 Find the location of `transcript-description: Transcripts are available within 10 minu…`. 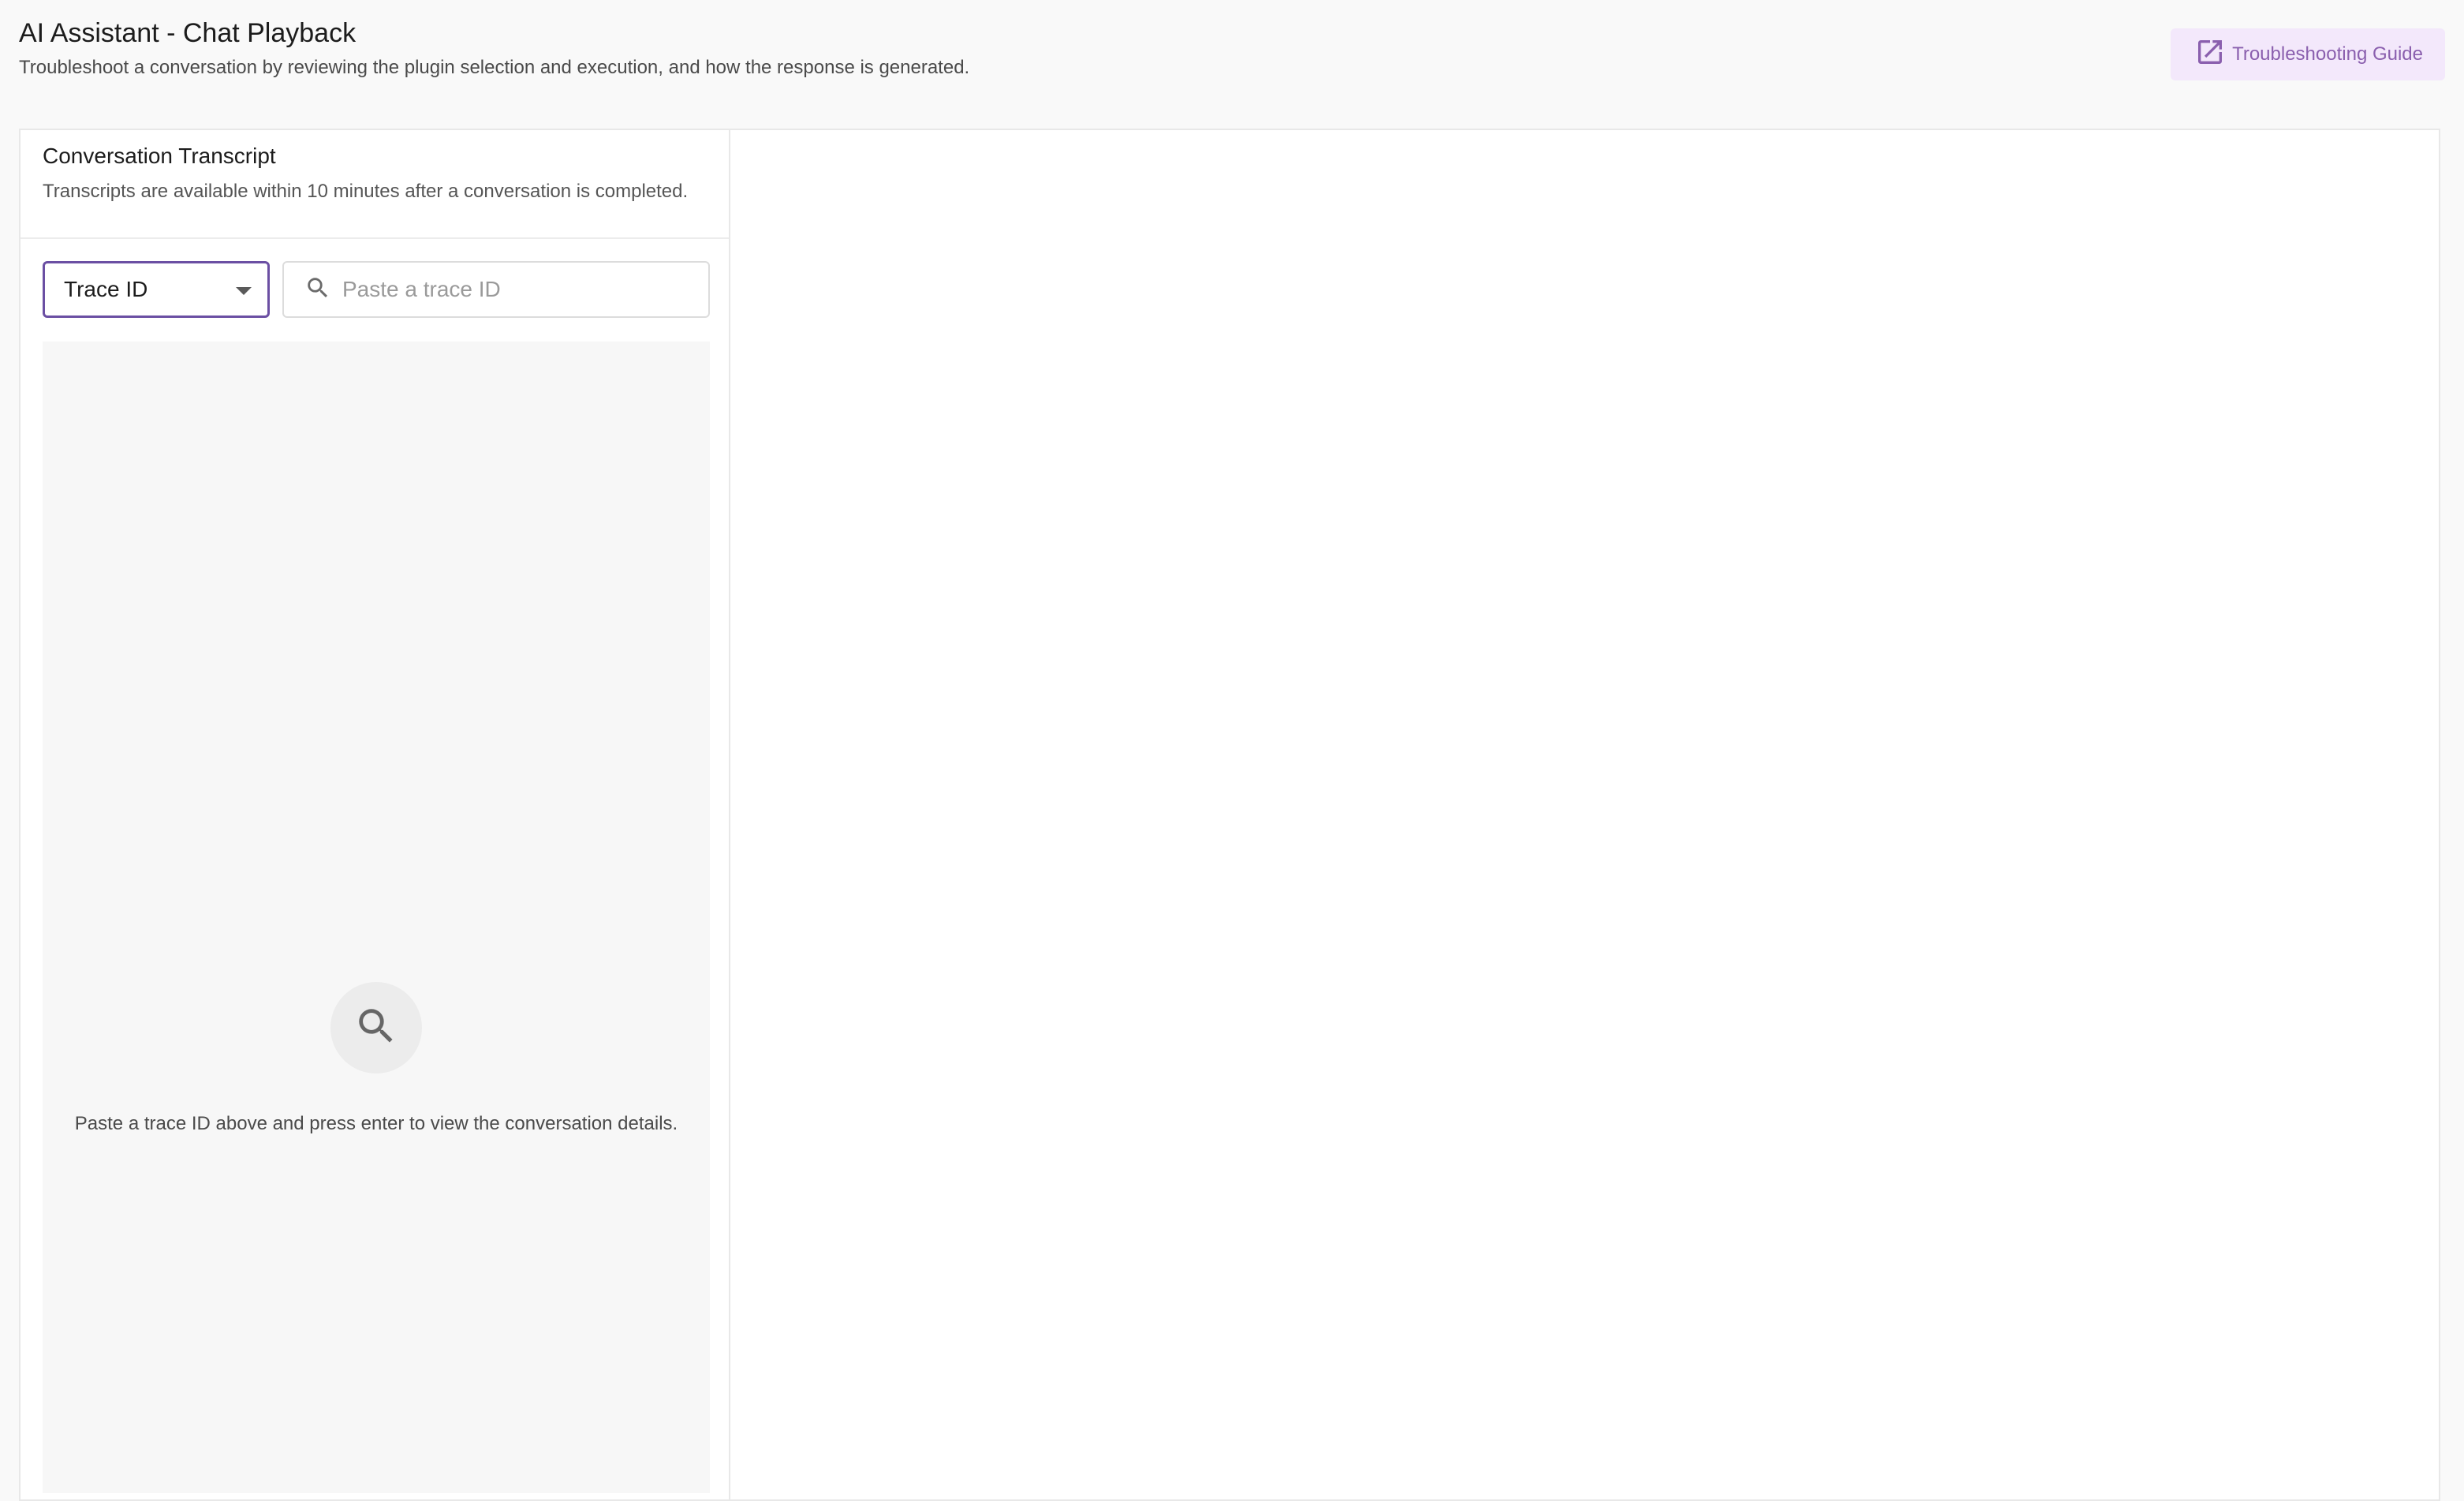

transcript-description: Transcripts are available within 10 minu… is located at coordinates (366, 191).